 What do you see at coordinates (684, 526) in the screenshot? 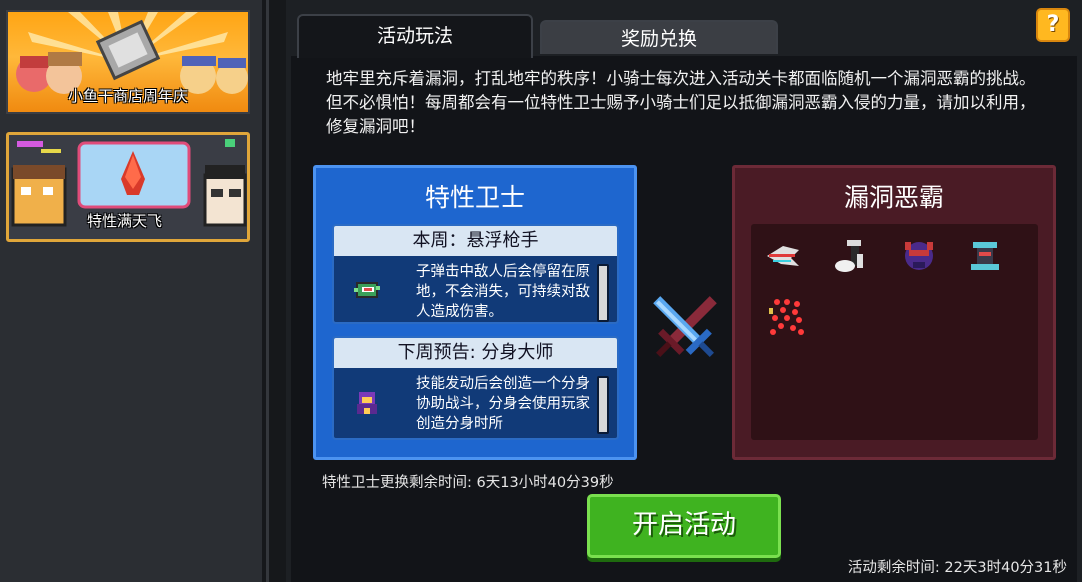
I see `start-event-button: 开启活动` at bounding box center [684, 526].